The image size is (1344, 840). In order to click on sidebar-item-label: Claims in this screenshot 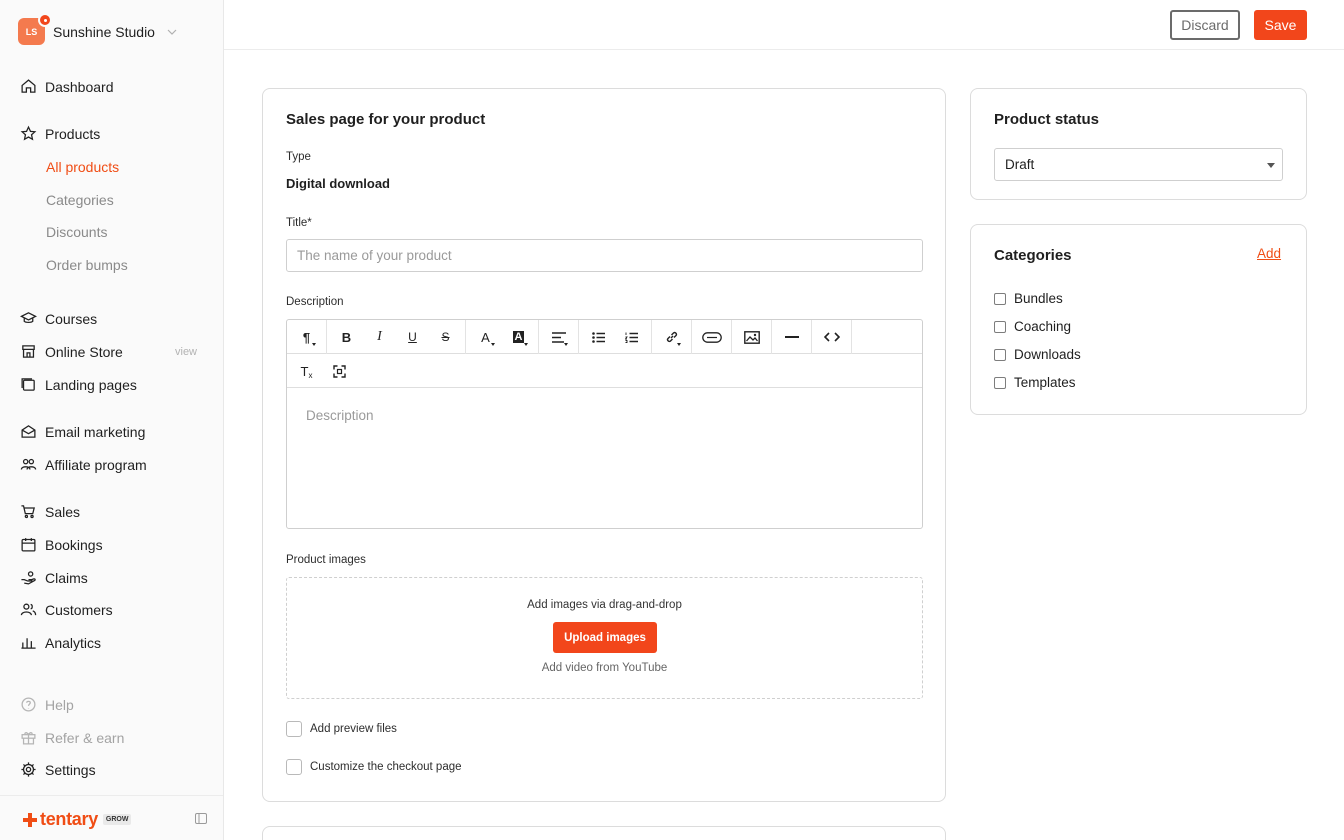, I will do `click(66, 577)`.